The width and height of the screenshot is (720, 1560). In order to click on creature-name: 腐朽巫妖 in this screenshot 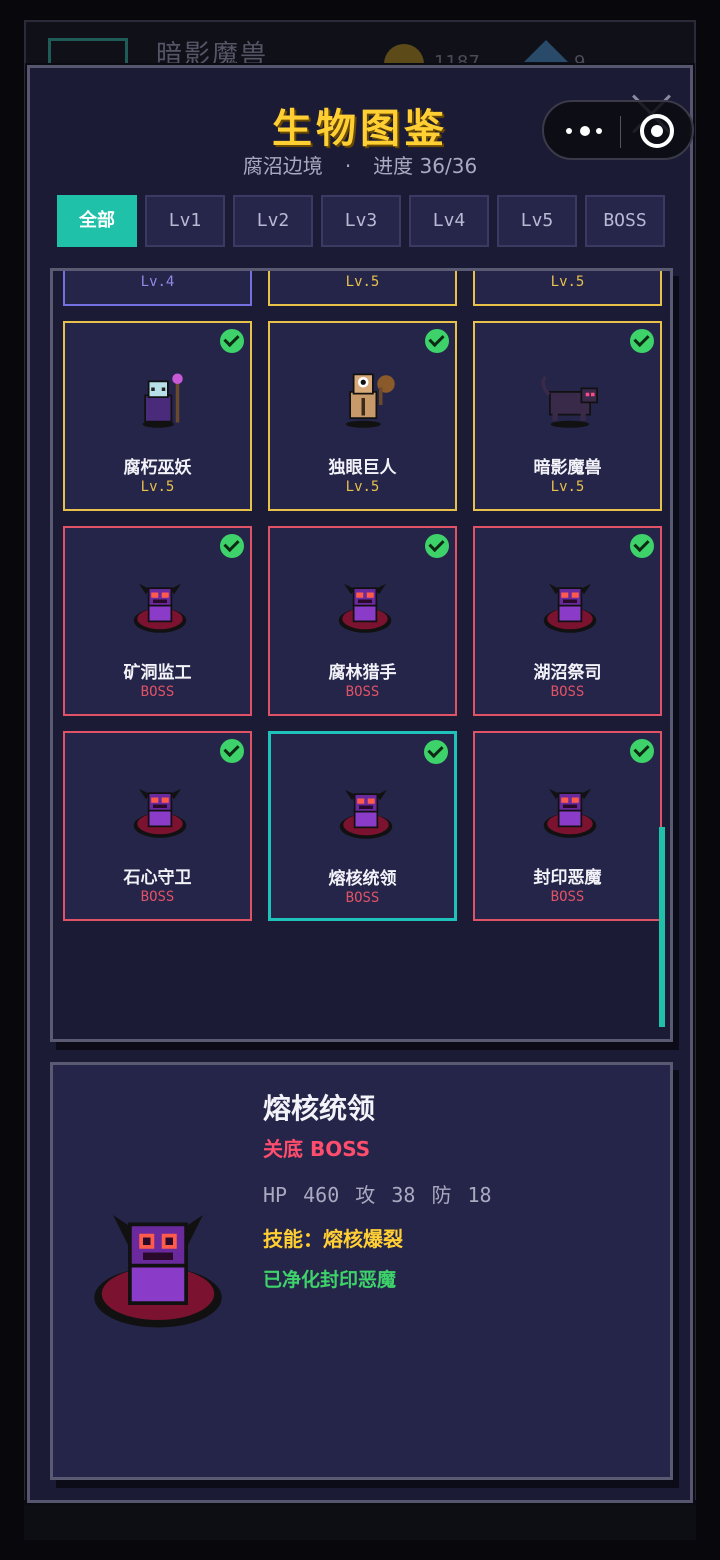, I will do `click(157, 468)`.